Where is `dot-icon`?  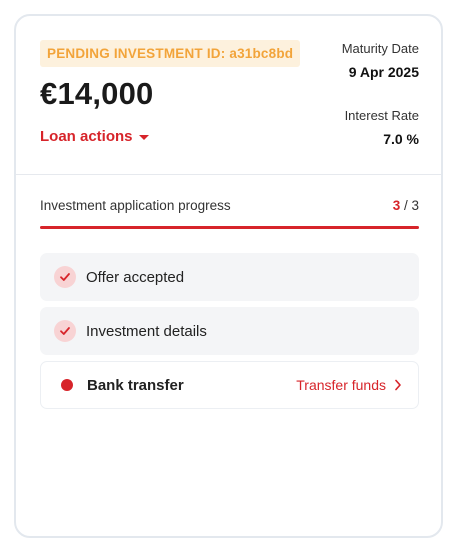
dot-icon is located at coordinates (67, 385).